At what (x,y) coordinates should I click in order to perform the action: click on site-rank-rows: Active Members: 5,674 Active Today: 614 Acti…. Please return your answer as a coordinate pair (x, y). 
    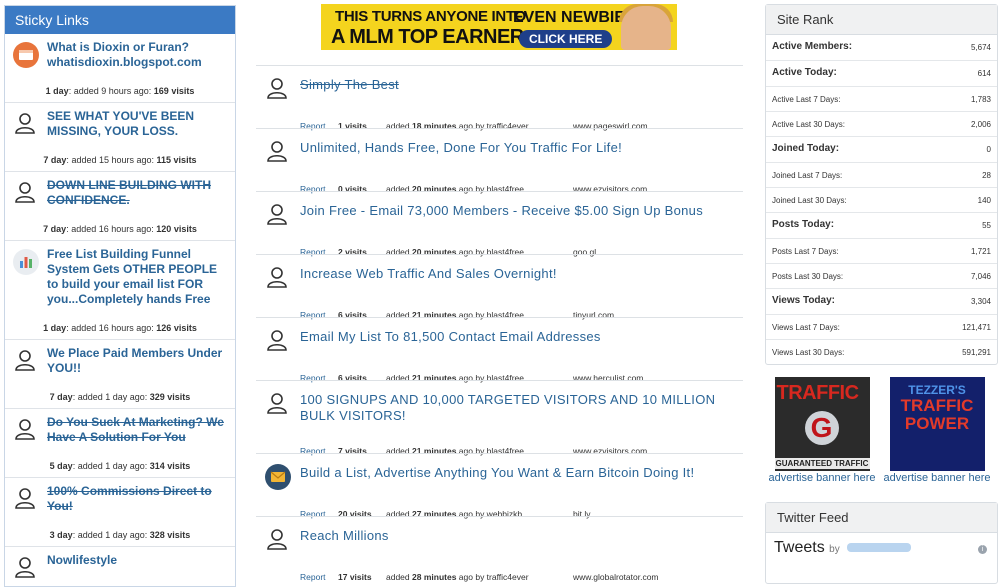
    Looking at the image, I should click on (881, 199).